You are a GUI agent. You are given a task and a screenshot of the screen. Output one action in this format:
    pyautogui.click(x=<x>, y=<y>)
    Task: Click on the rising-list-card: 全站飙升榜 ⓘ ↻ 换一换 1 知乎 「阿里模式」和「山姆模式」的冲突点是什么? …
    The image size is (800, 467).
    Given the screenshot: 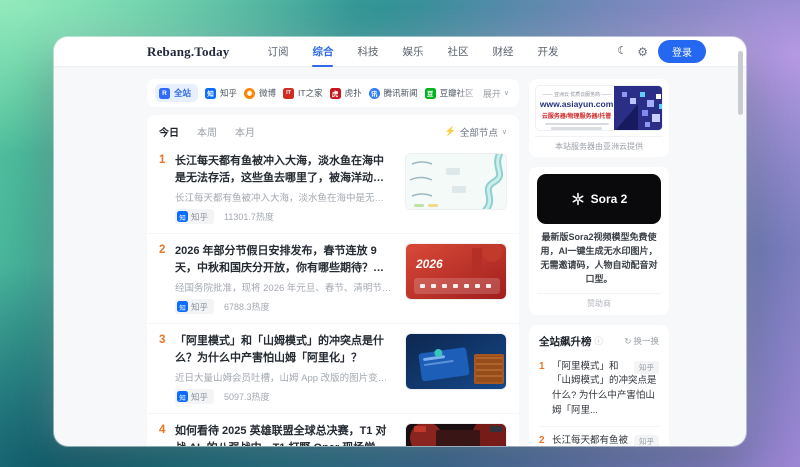 What is the action you would take?
    pyautogui.click(x=599, y=385)
    